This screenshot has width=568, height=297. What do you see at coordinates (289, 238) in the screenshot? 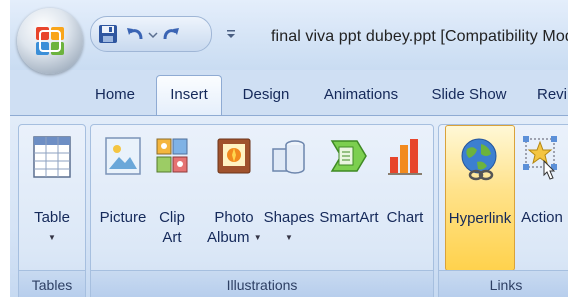
I see `shapes-dropdown-arrow-icon: ▼` at bounding box center [289, 238].